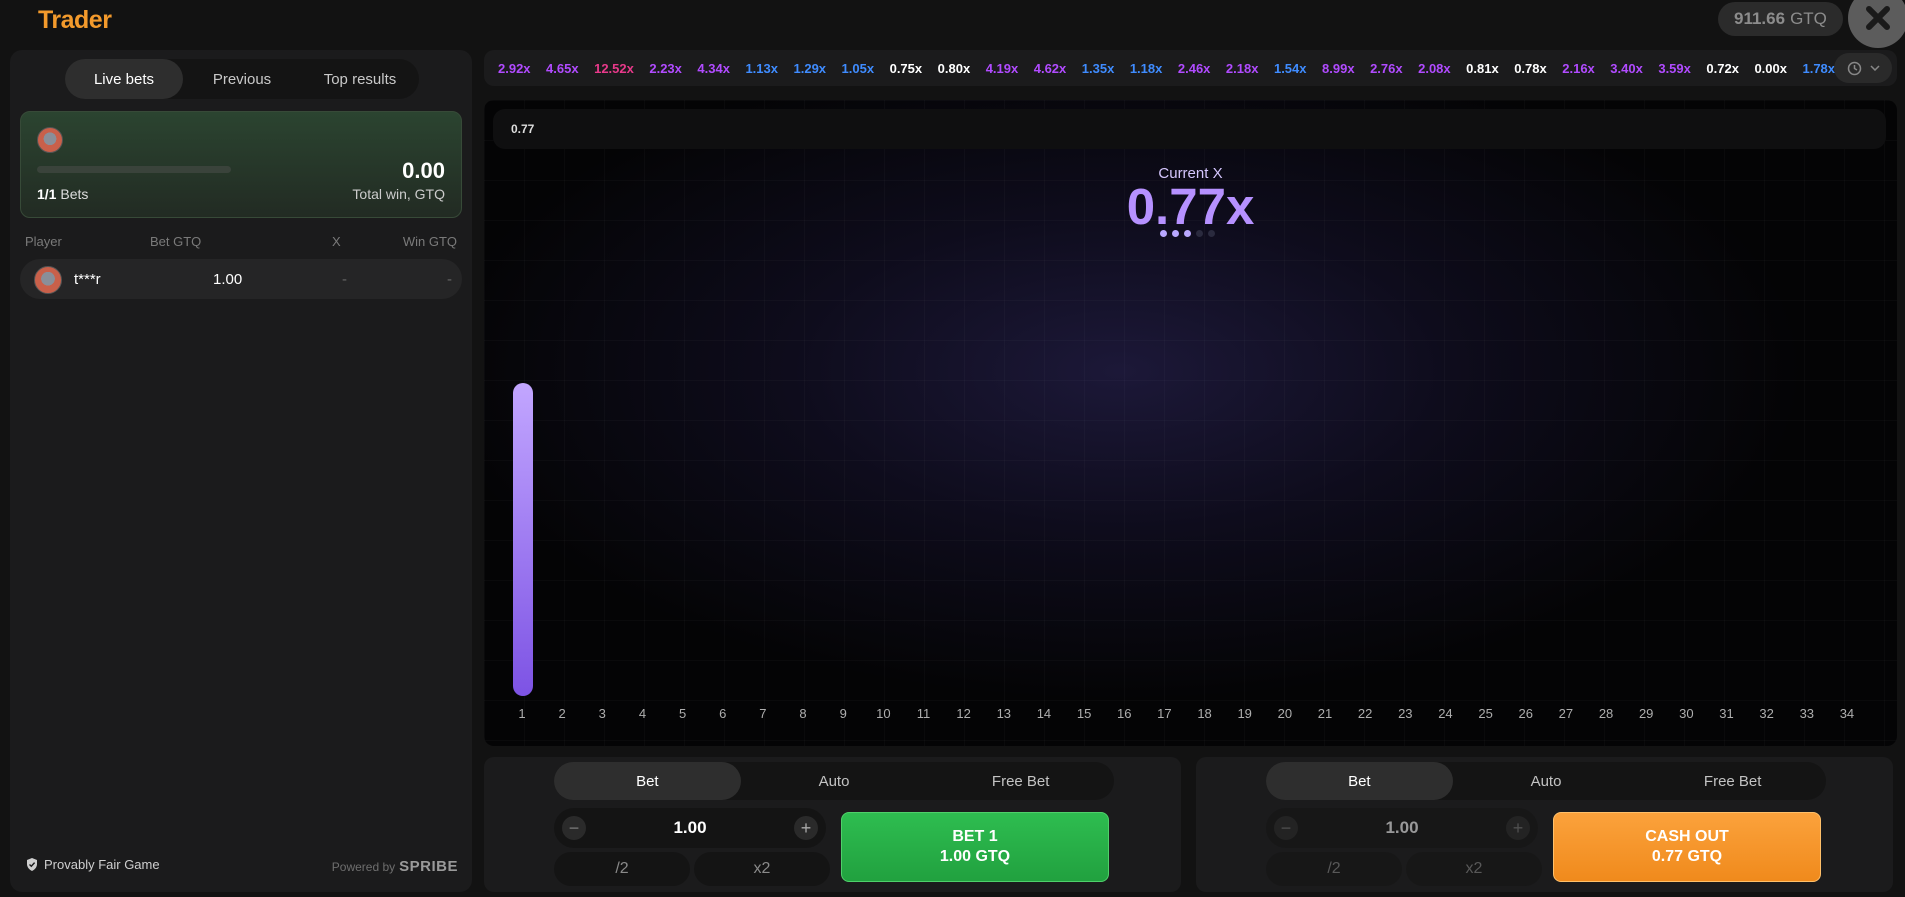 Image resolution: width=1905 pixels, height=897 pixels. I want to click on bets-summary: 1/1 Bets 0.00 Total win, GTQ, so click(241, 164).